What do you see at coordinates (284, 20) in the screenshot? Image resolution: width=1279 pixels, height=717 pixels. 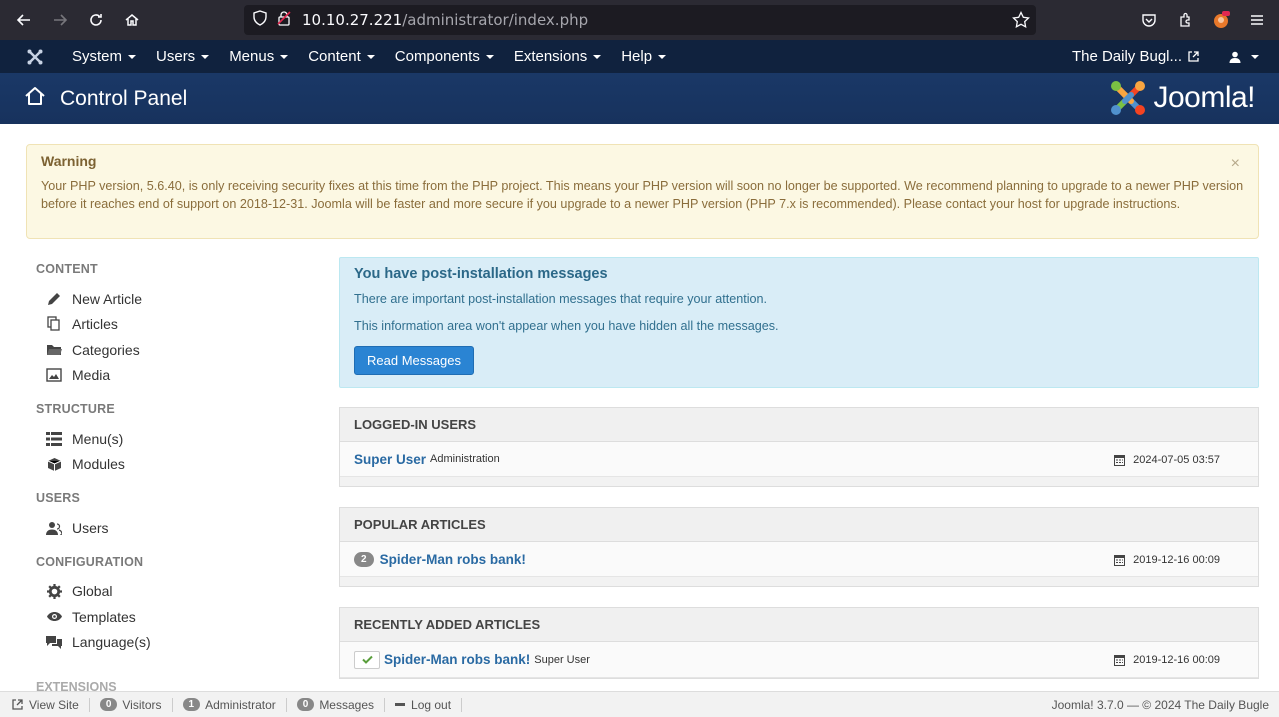 I see `lock-icon` at bounding box center [284, 20].